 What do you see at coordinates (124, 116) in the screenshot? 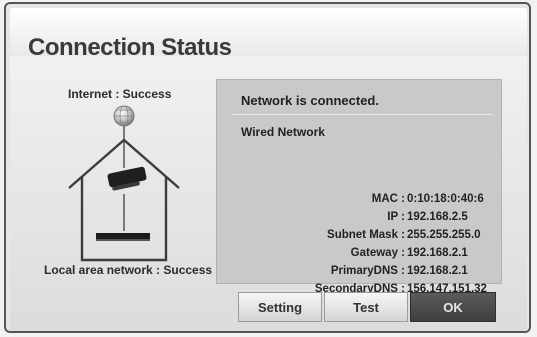
I see `globe-icon` at bounding box center [124, 116].